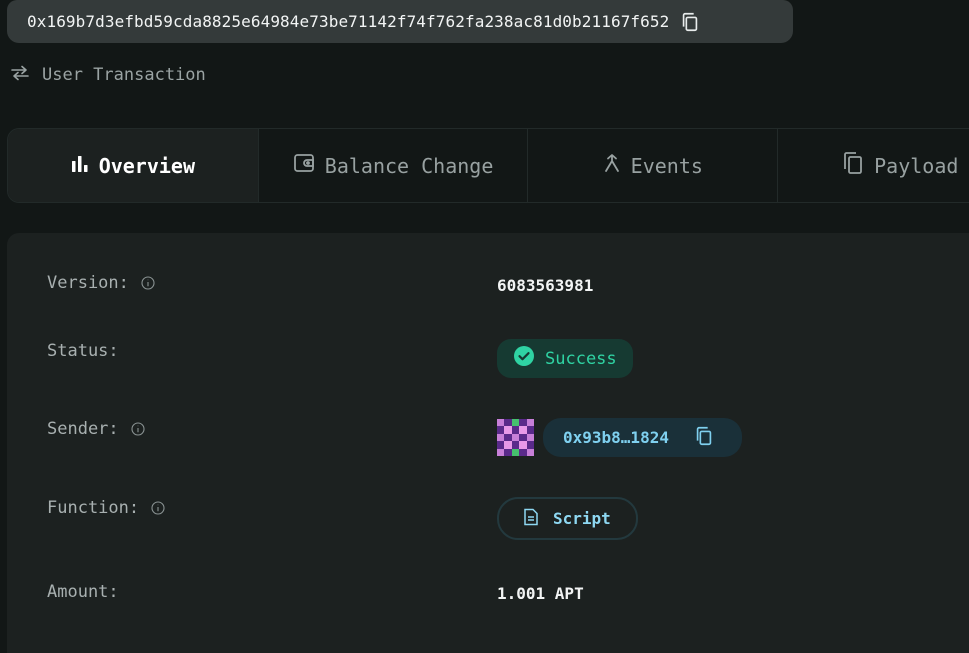 The width and height of the screenshot is (969, 653). I want to click on version-label: Version:, so click(88, 283).